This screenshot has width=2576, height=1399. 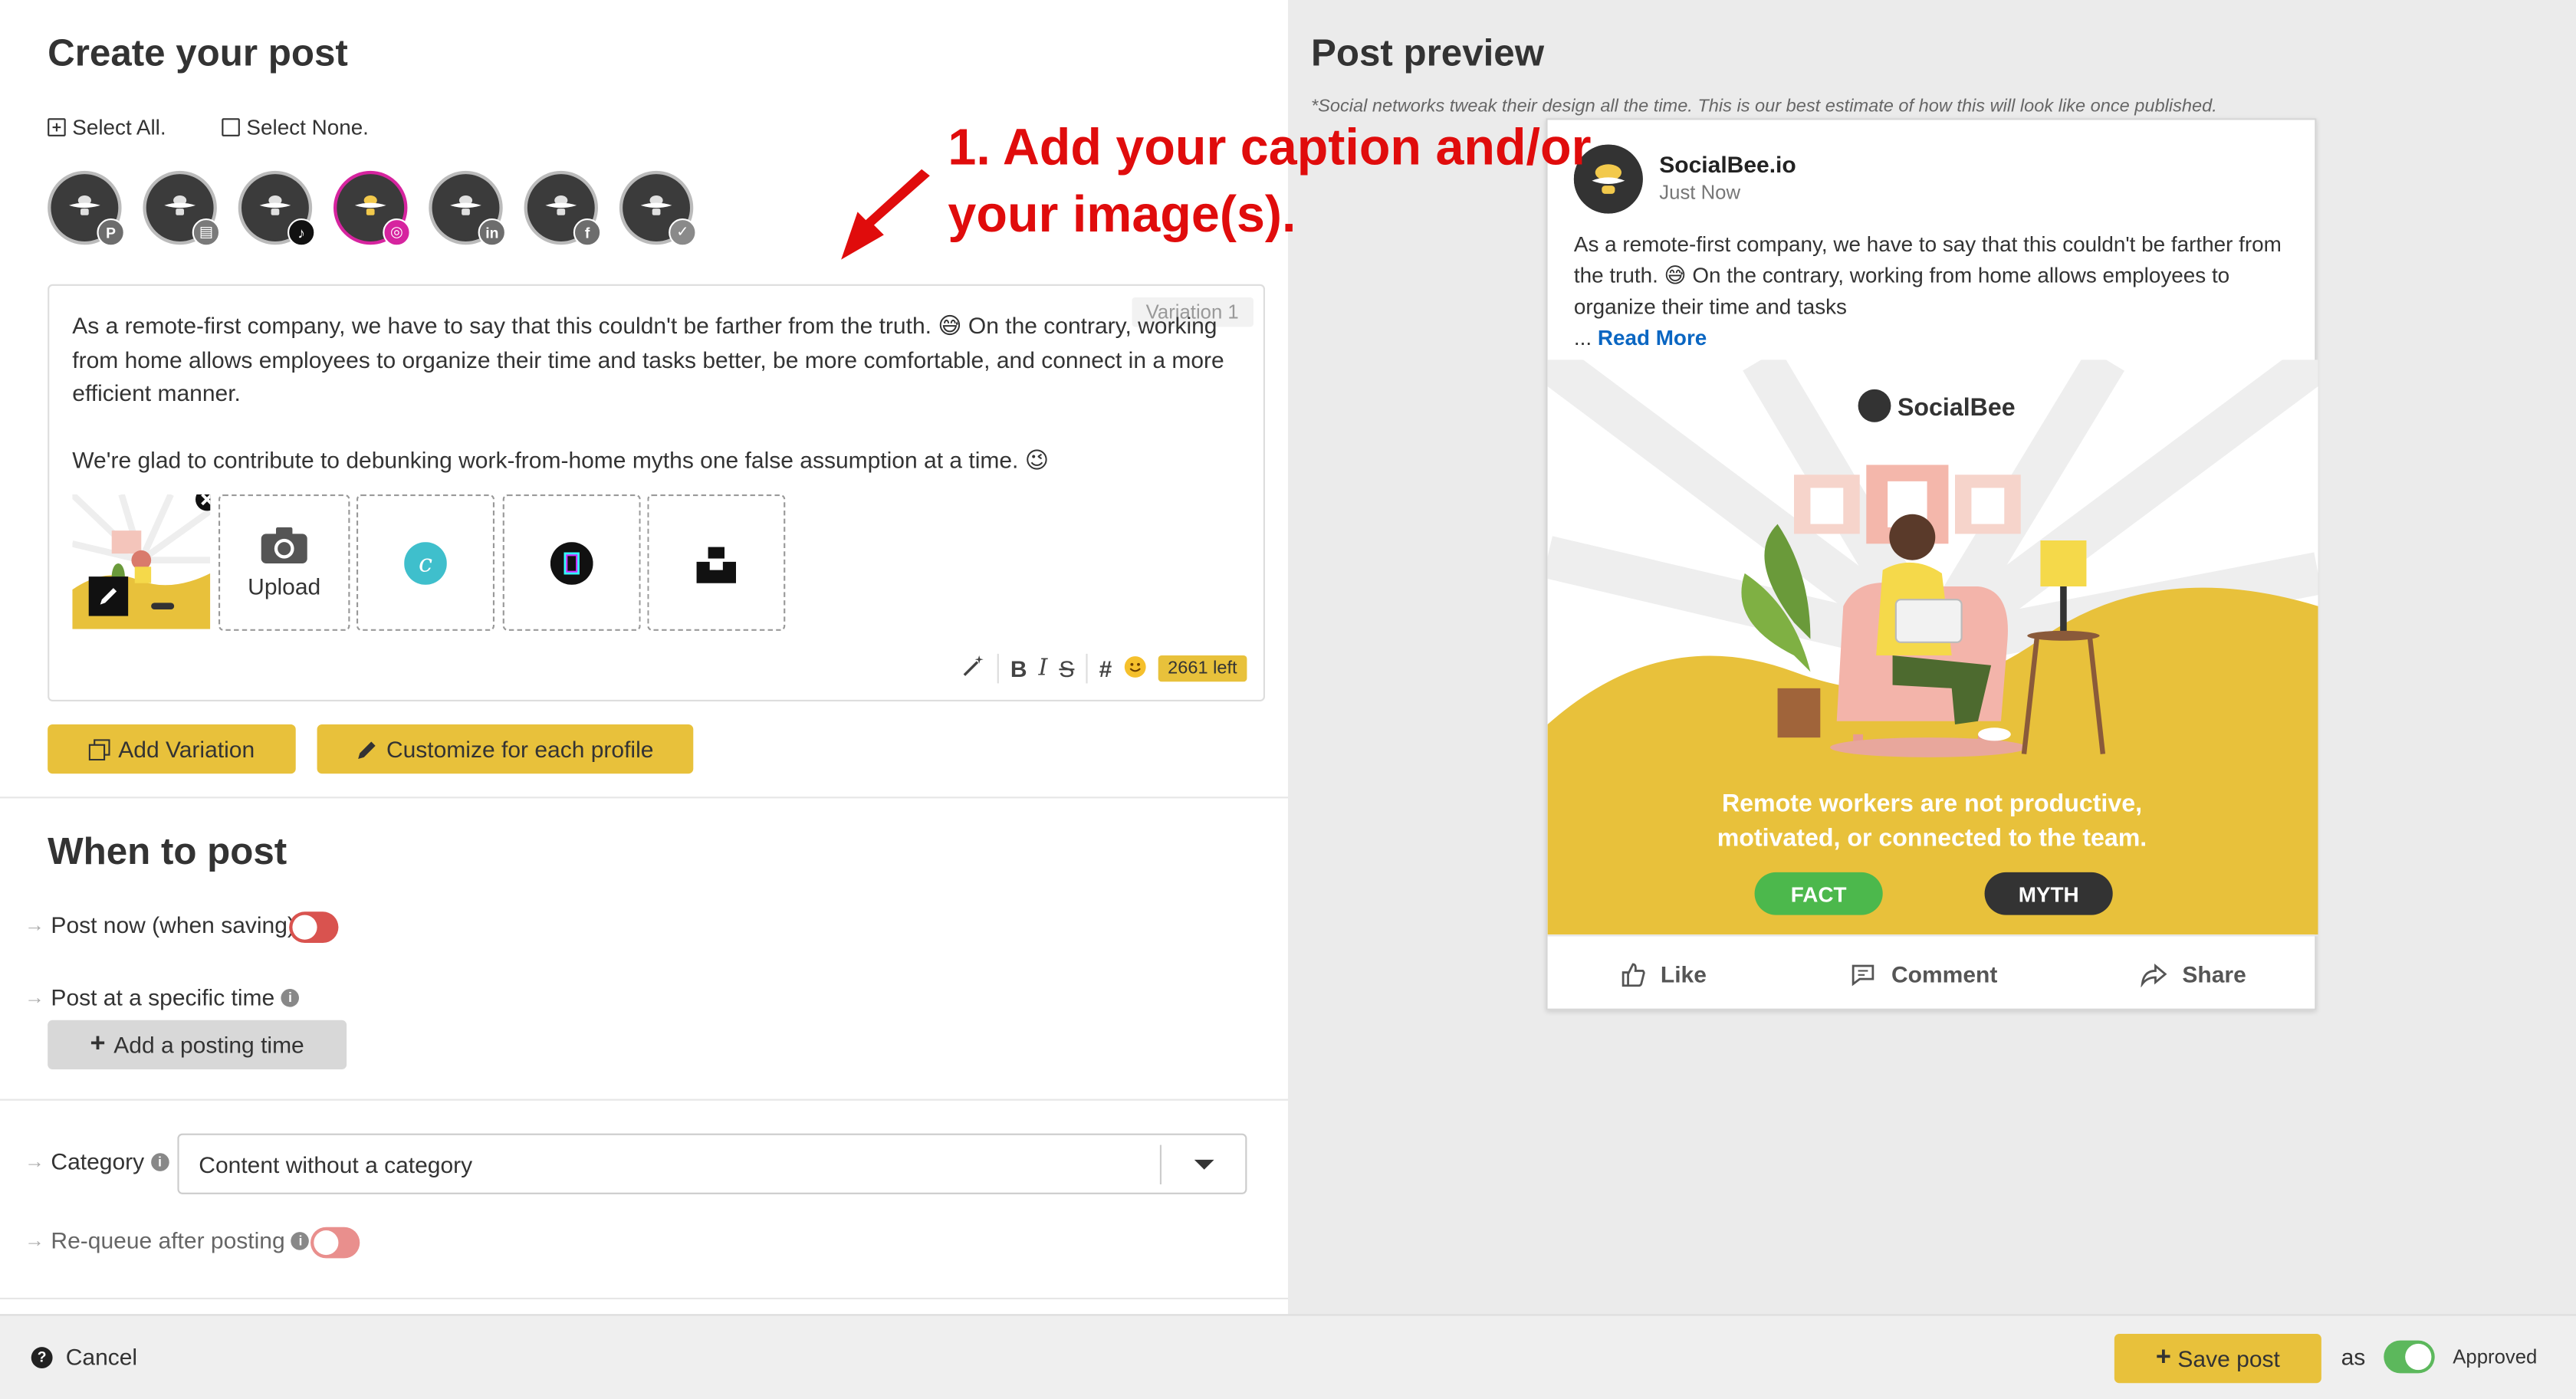 I want to click on customize-profiles-button: Customize for each profile, so click(x=505, y=749).